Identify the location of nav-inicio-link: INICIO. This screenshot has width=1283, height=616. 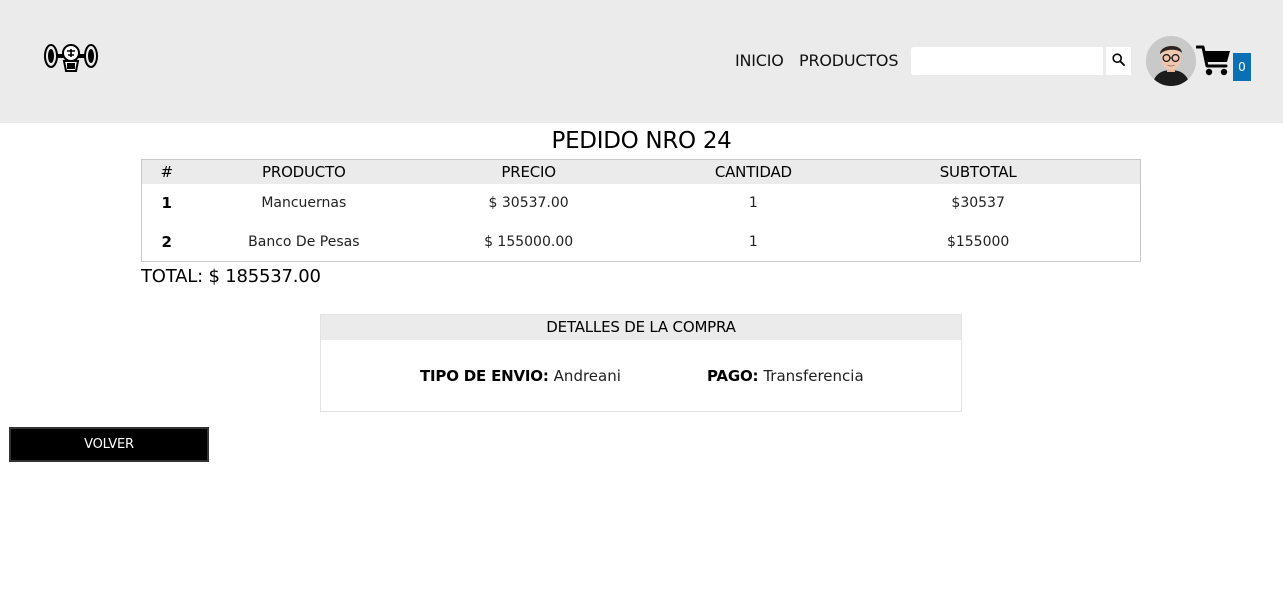
(759, 61).